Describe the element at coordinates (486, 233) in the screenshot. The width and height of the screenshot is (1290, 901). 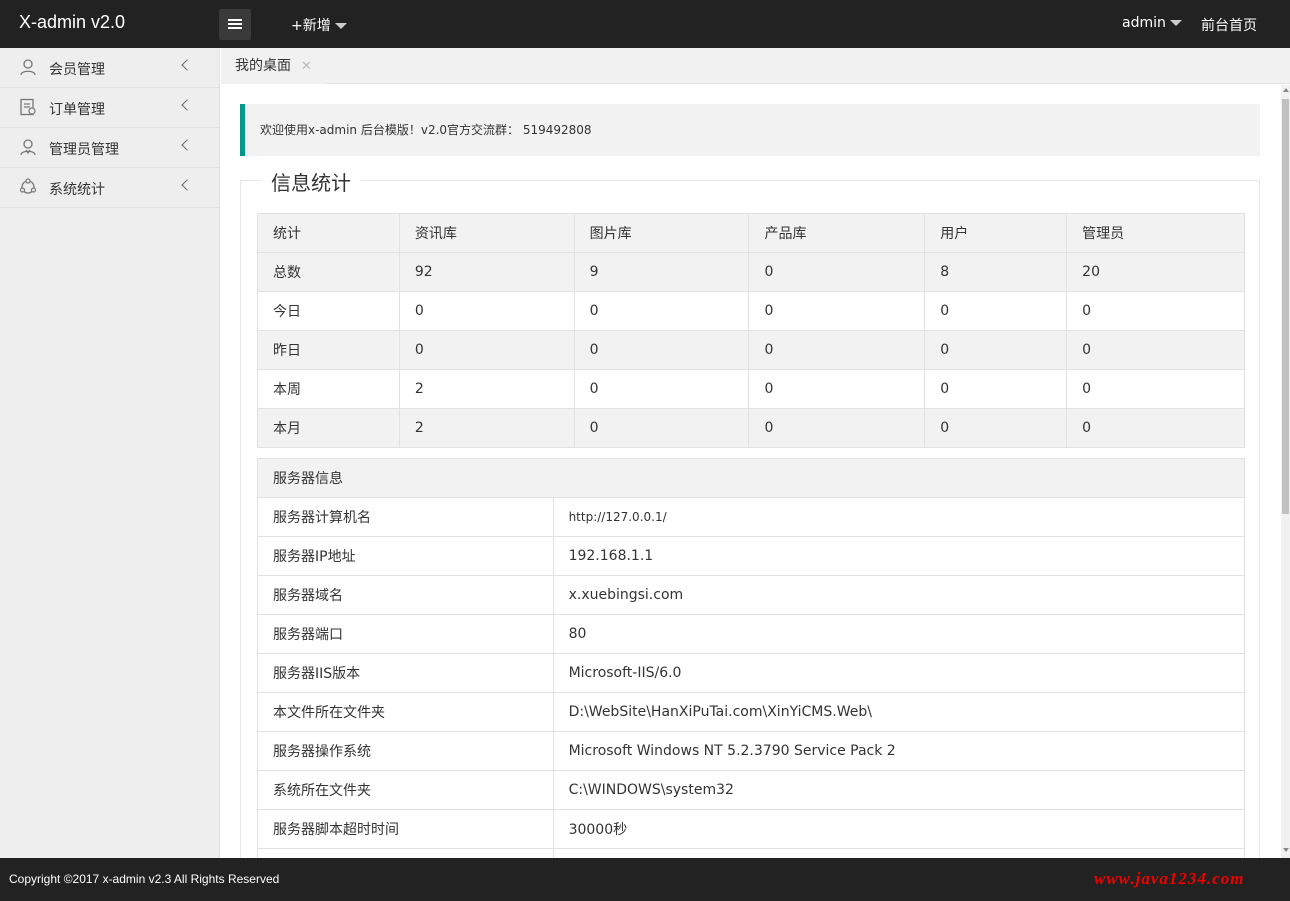
I see `column-header: 资讯库` at that location.